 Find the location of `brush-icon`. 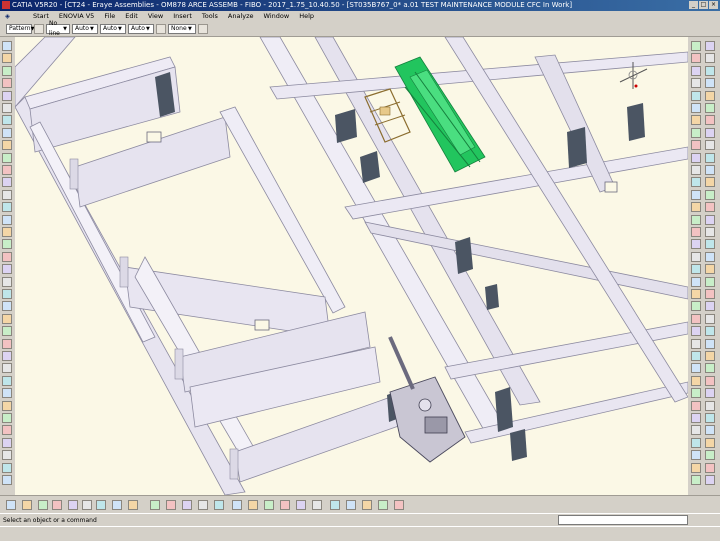

brush-icon is located at coordinates (203, 29).